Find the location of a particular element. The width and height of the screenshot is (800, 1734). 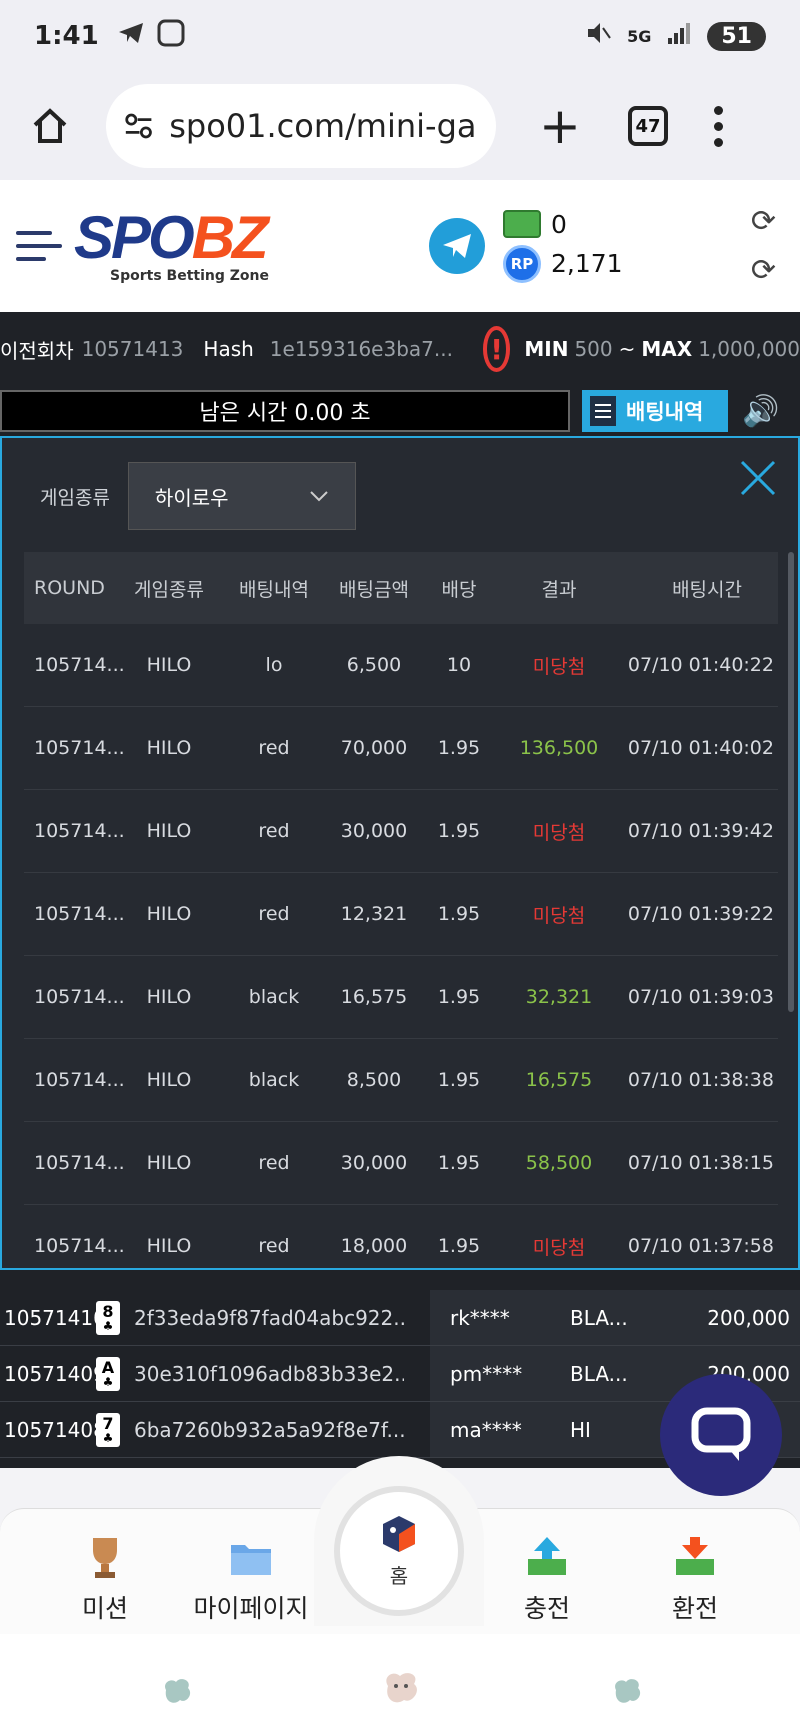

cell-time: 07/10 01:38:15 is located at coordinates (700, 1163).